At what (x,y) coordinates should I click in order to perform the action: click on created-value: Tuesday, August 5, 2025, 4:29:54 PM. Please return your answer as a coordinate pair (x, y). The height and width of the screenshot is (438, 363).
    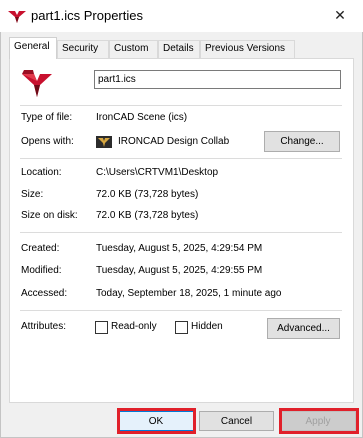
    Looking at the image, I should click on (179, 248).